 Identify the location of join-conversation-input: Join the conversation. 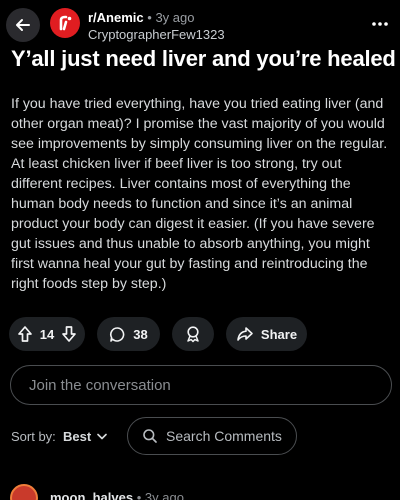
(201, 385).